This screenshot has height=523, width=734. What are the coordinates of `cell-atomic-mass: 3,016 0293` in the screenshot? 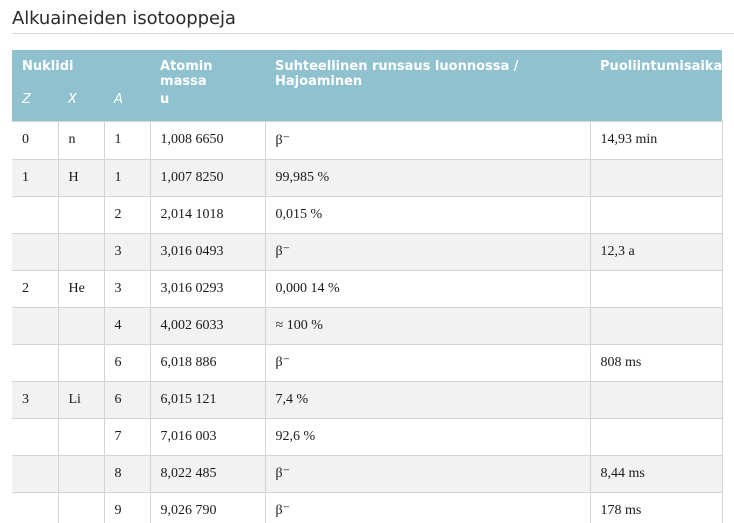 It's located at (207, 288).